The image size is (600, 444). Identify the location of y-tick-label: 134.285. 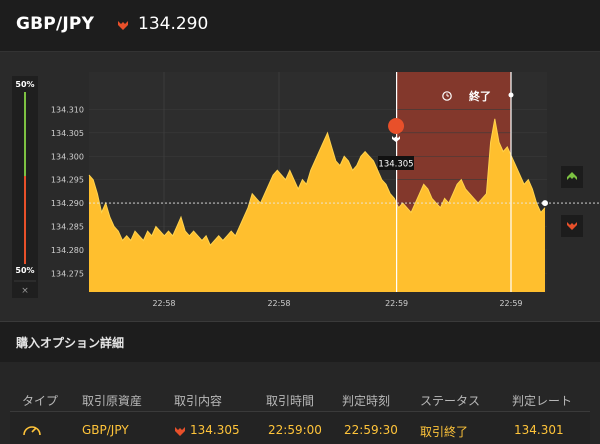
(67, 226).